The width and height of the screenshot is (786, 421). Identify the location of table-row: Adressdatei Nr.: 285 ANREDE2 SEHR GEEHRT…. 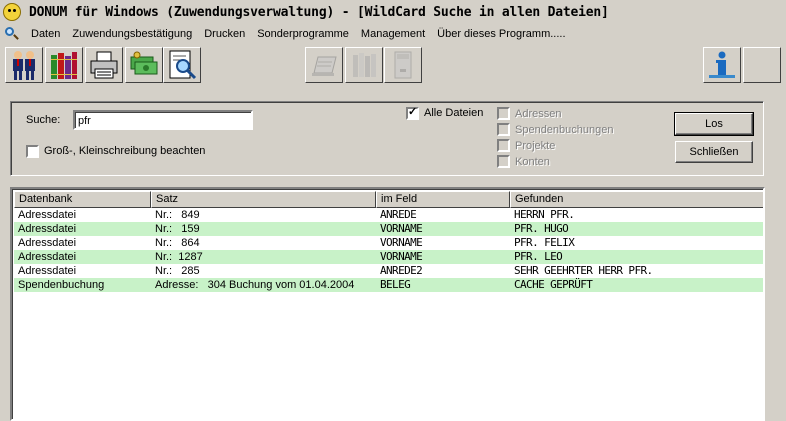
(388, 271).